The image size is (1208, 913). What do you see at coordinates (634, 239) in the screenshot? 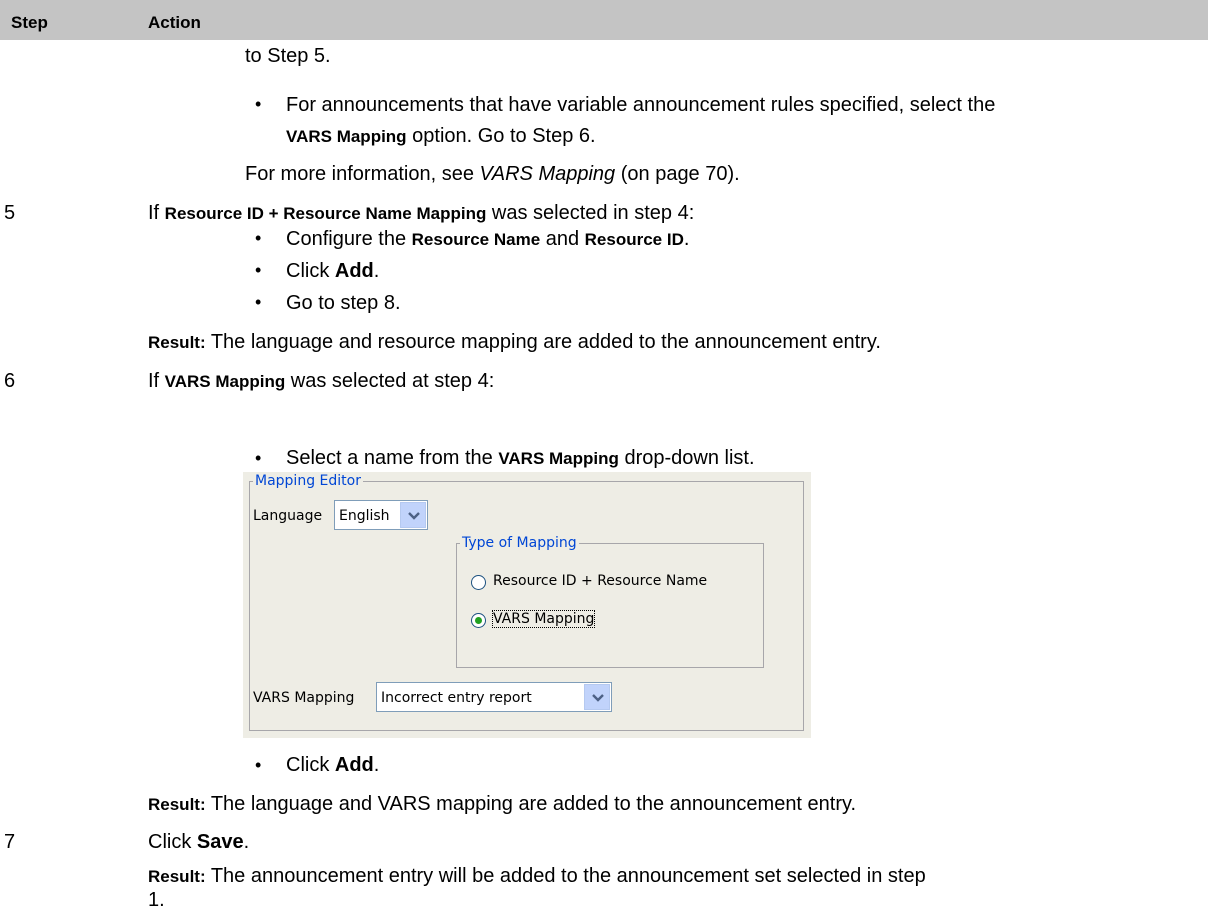
I see `step5-b1-bold2: Resource ID` at bounding box center [634, 239].